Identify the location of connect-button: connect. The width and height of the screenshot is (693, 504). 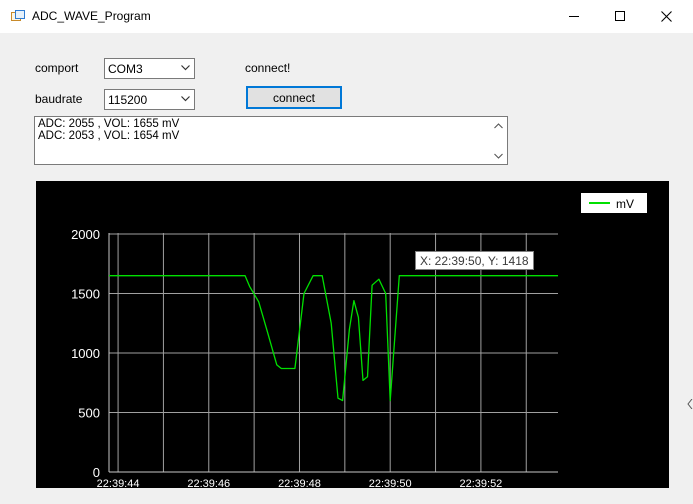
(294, 97).